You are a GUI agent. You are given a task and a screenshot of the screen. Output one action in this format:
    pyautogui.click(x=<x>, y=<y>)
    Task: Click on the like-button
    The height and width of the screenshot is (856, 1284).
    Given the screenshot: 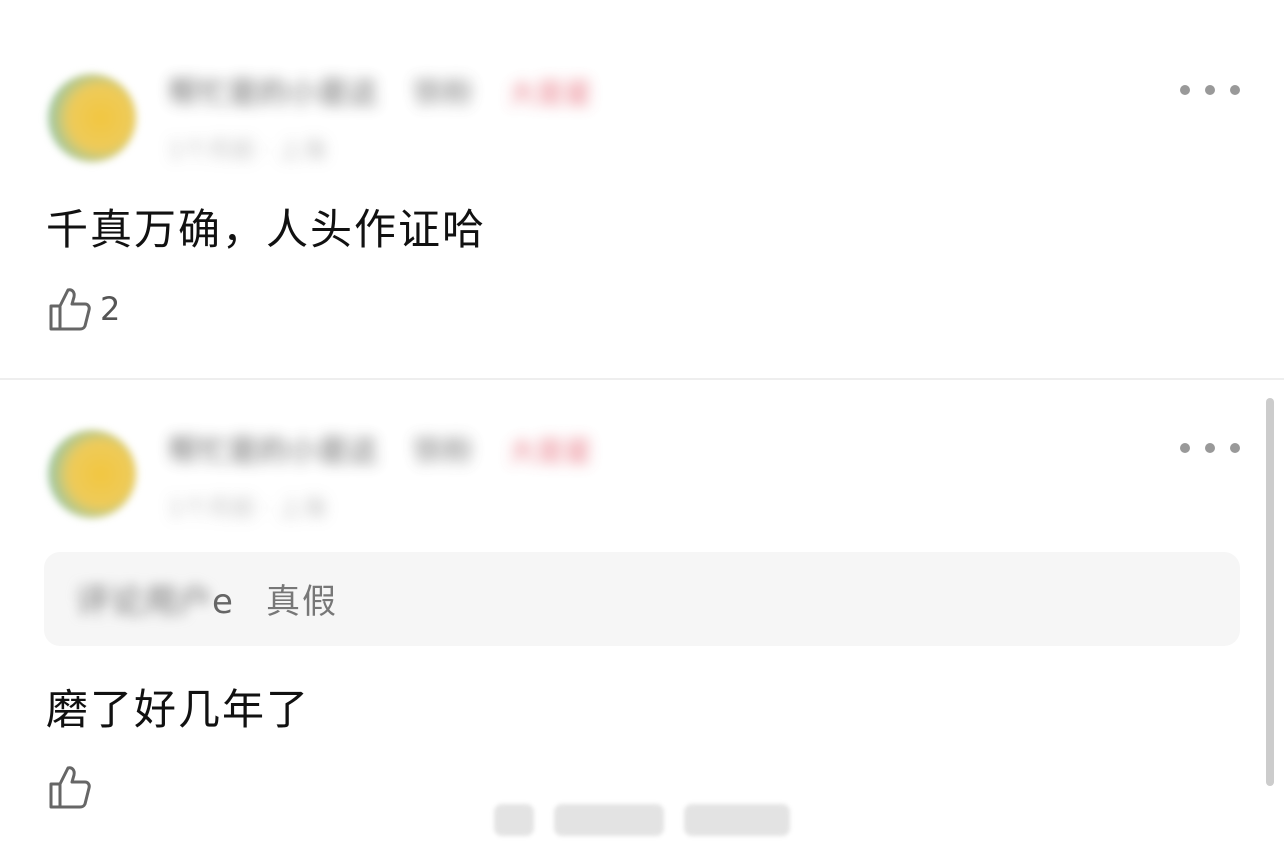 What is the action you would take?
    pyautogui.click(x=74, y=787)
    